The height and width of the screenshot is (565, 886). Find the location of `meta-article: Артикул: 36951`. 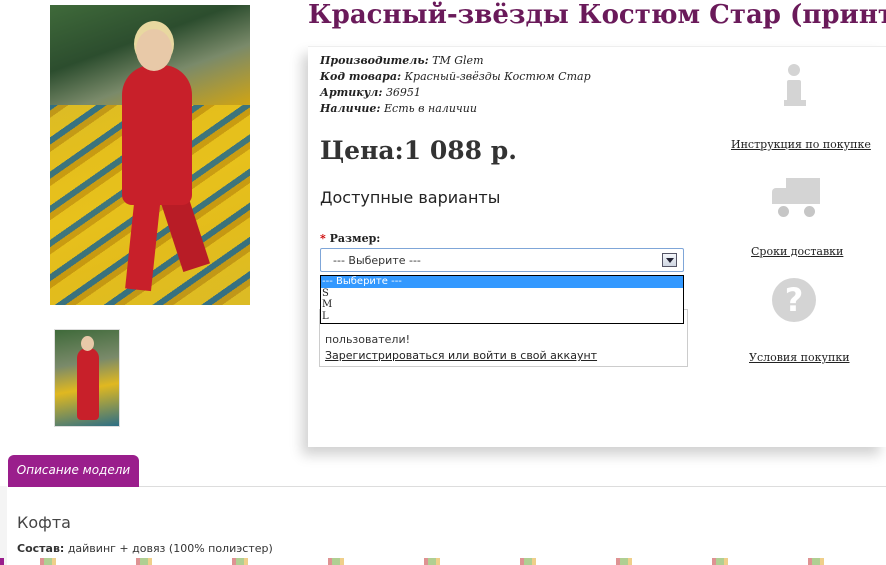

meta-article: Артикул: 36951 is located at coordinates (370, 92).